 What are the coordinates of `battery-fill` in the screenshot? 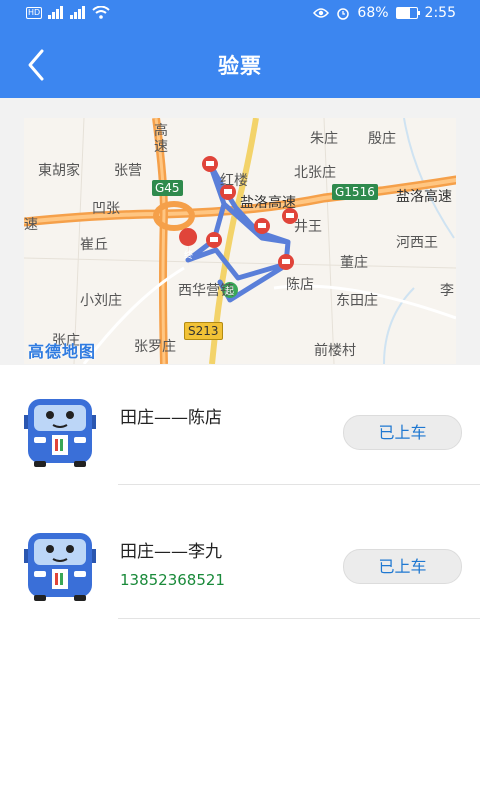 It's located at (403, 13).